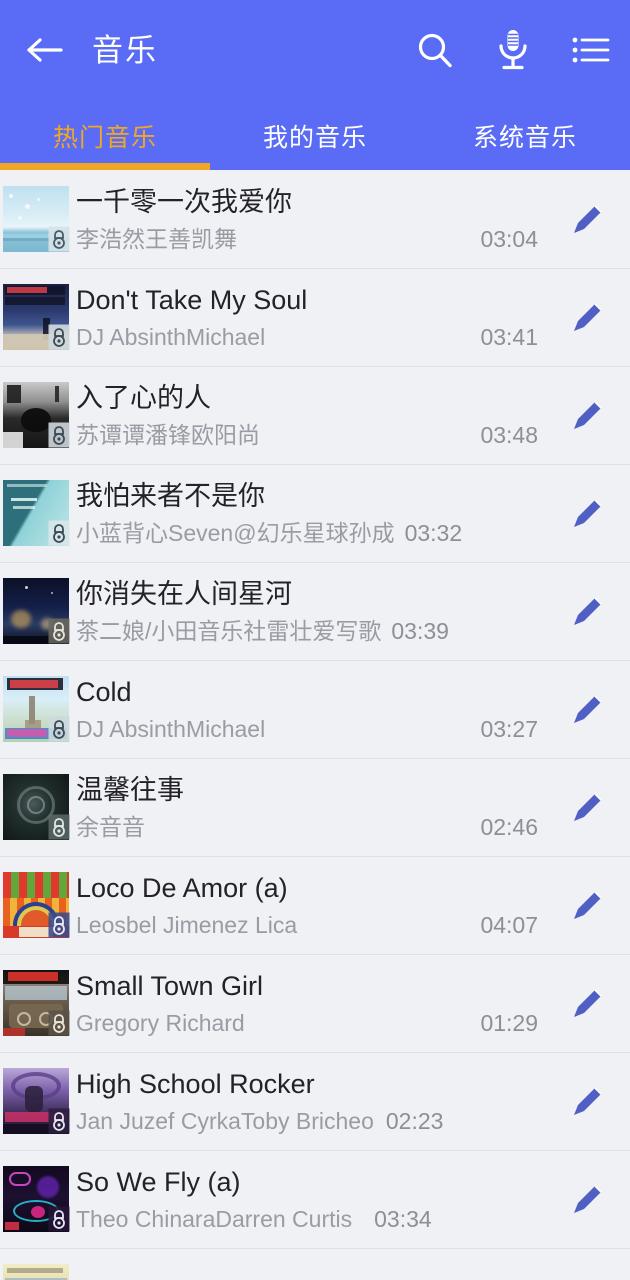 This screenshot has width=630, height=1280. I want to click on song-duration: 03:48, so click(509, 435).